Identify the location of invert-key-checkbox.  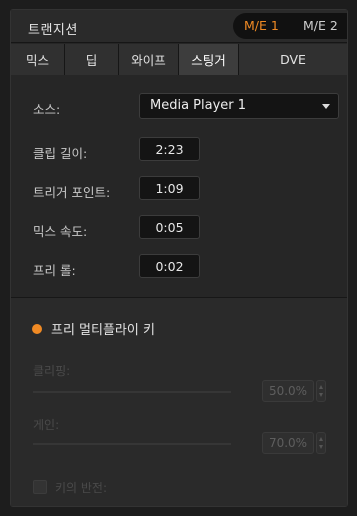
(40, 487).